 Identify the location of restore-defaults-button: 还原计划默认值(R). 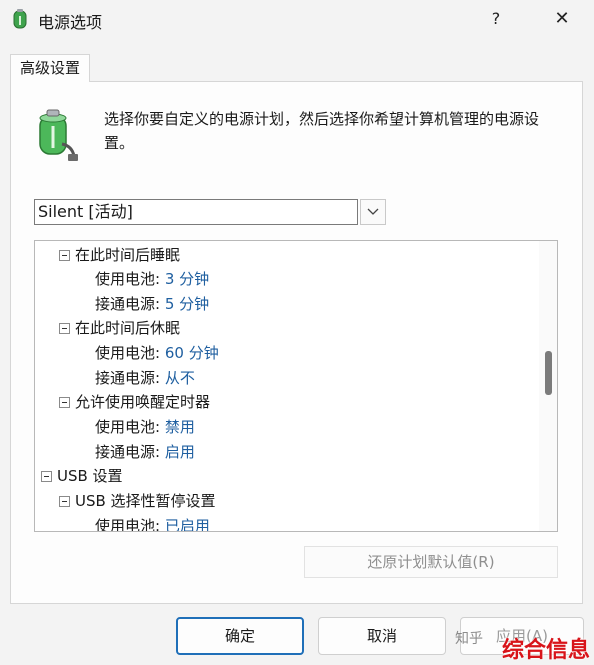
(431, 562).